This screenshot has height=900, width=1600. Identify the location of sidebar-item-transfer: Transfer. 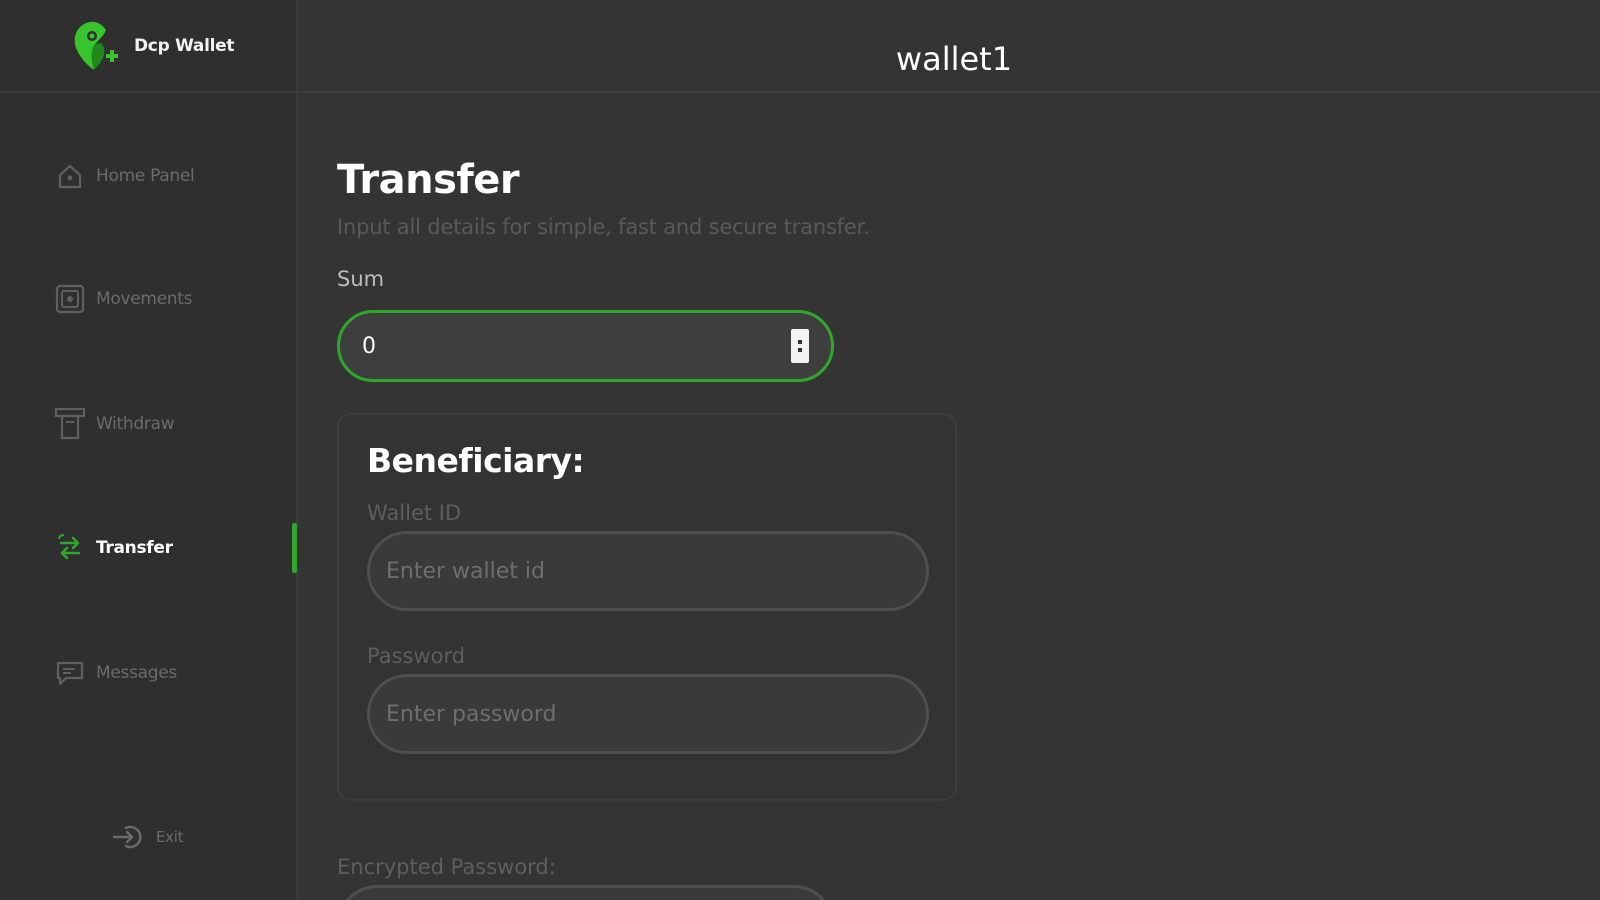
(113, 548).